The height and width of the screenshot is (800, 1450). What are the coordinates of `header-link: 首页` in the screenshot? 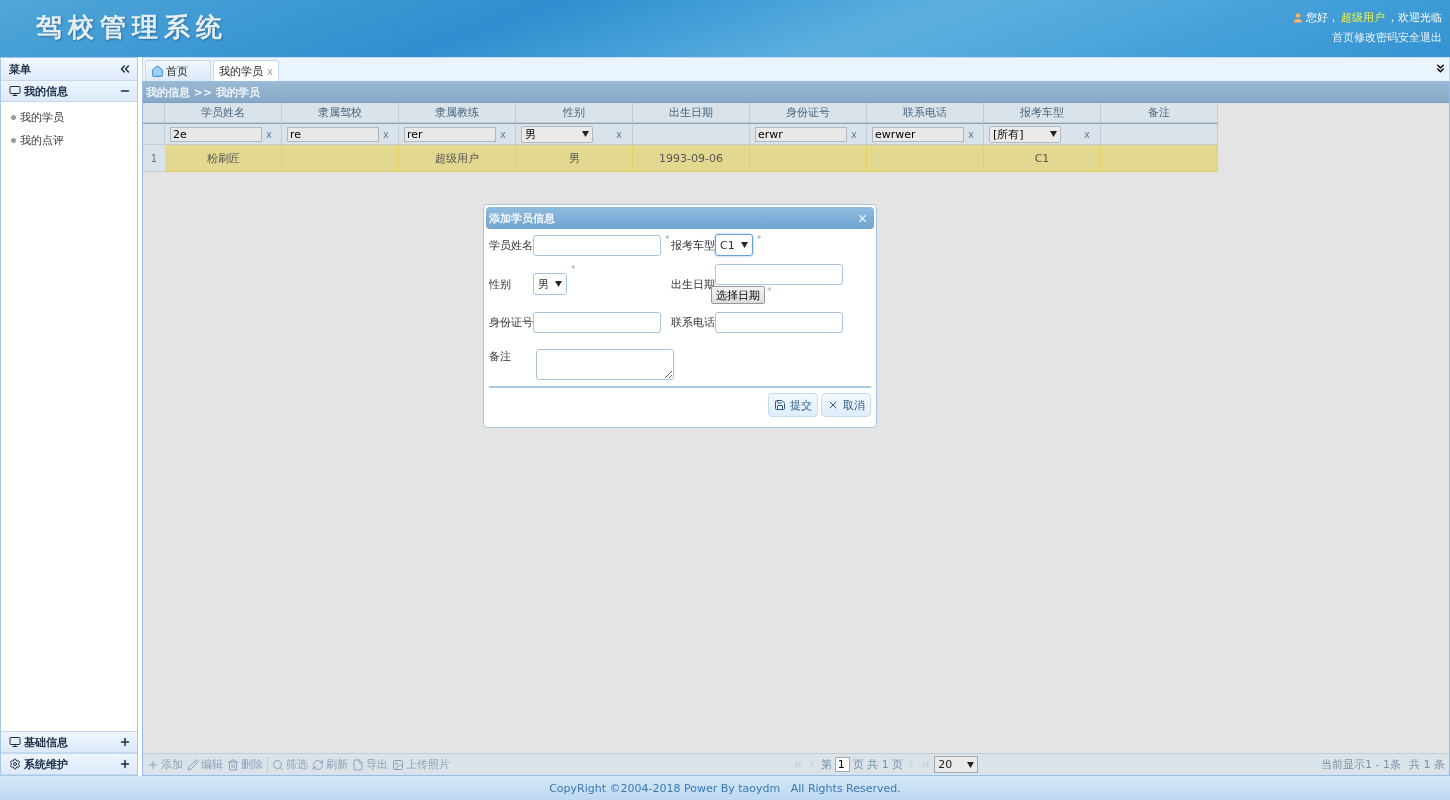 It's located at (1343, 37).